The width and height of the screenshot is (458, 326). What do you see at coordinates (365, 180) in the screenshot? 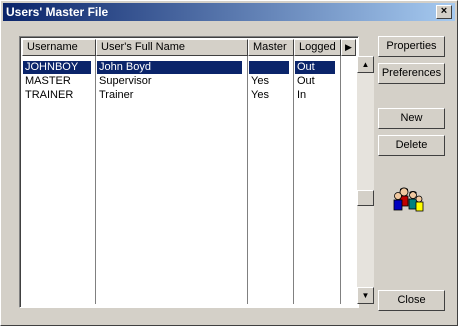
I see `vertical-scrollbar: ▲ ▼` at bounding box center [365, 180].